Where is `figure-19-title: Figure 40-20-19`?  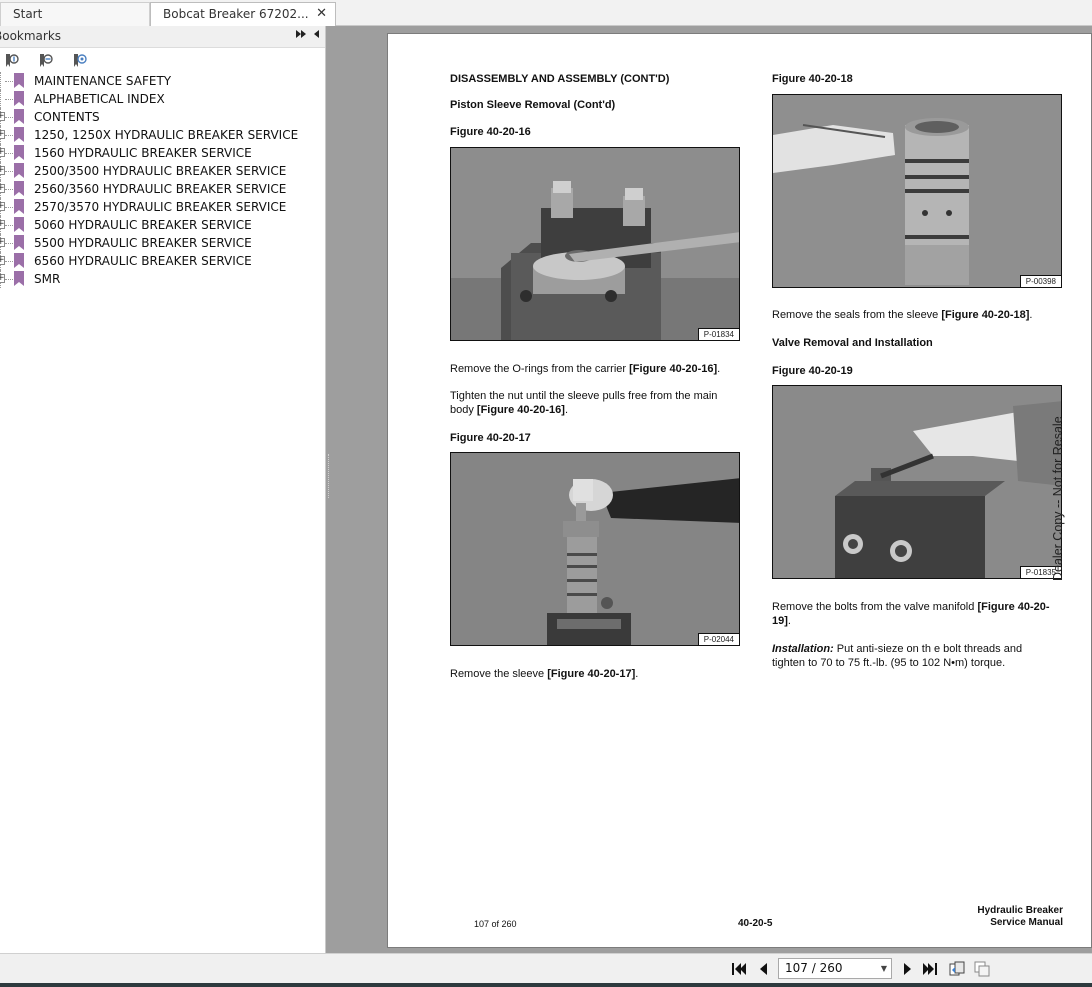
figure-19-title: Figure 40-20-19 is located at coordinates (812, 371).